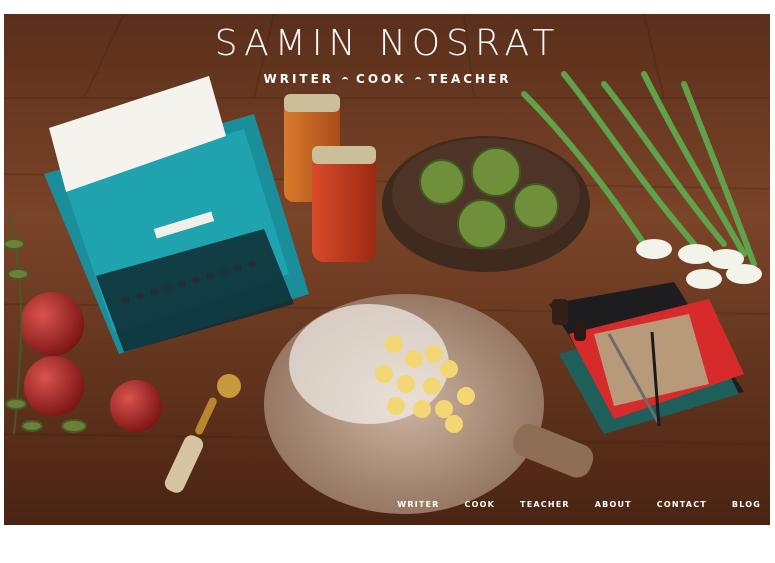 The height and width of the screenshot is (563, 775). Describe the element at coordinates (486, 204) in the screenshot. I see `artichoke-bowl` at that location.